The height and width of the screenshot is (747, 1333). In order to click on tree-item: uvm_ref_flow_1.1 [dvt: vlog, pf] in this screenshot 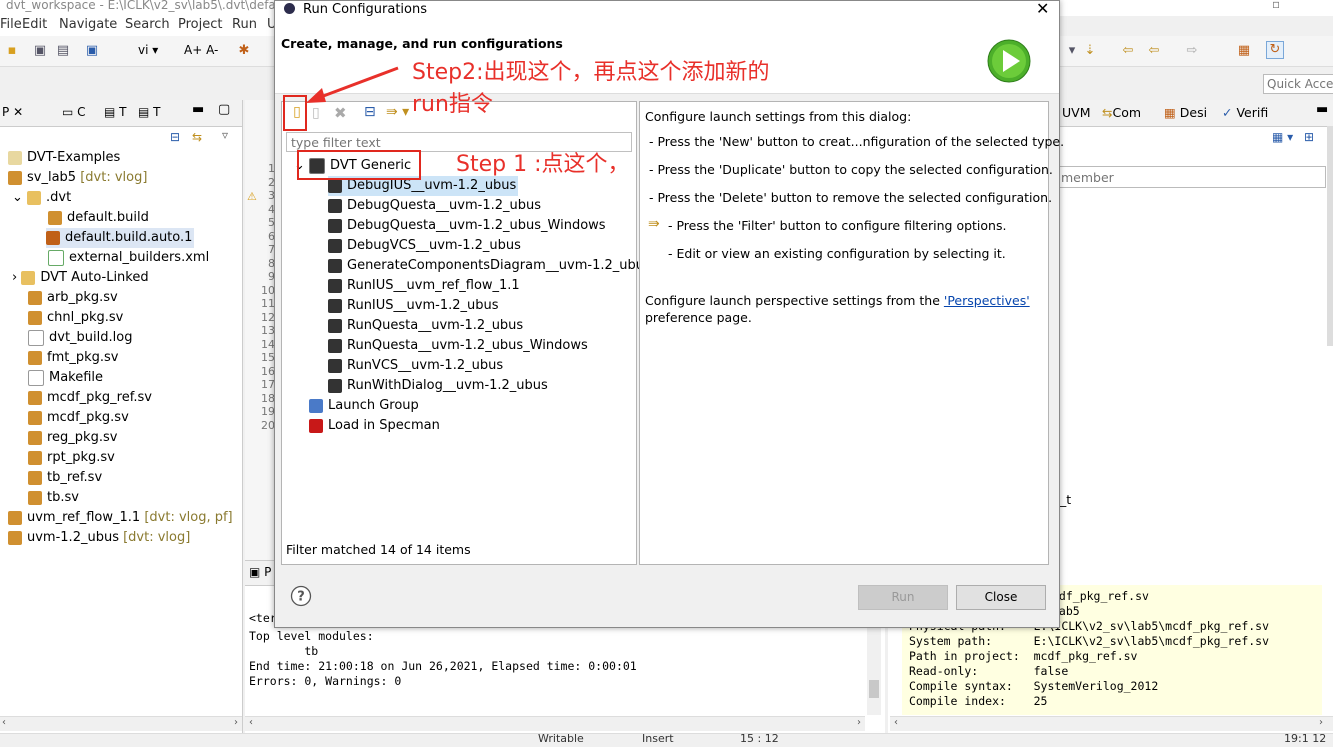, I will do `click(120, 518)`.